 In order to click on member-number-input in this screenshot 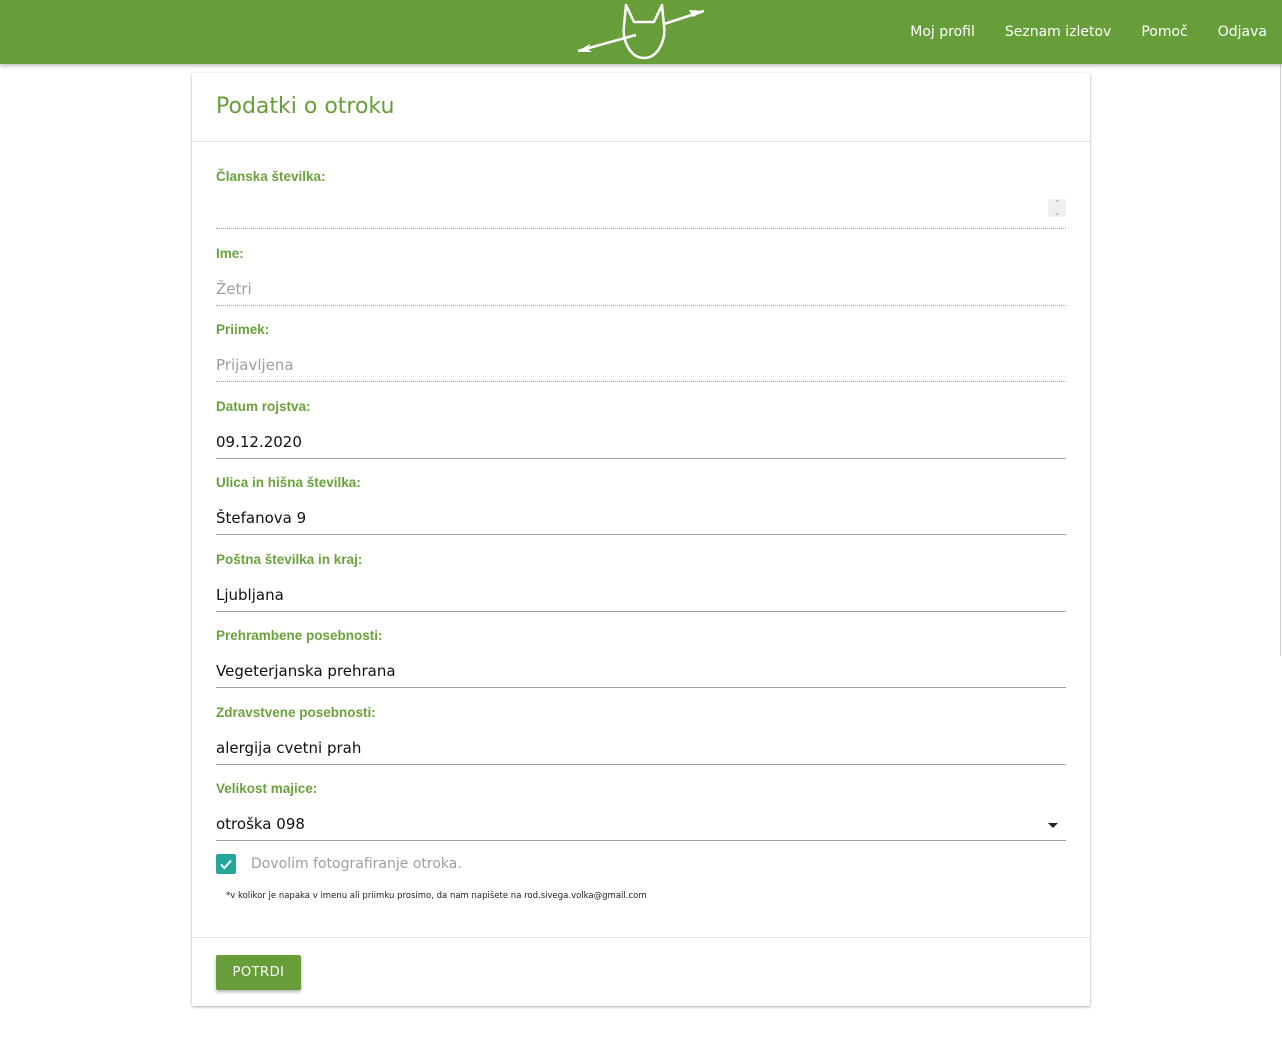, I will do `click(641, 212)`.